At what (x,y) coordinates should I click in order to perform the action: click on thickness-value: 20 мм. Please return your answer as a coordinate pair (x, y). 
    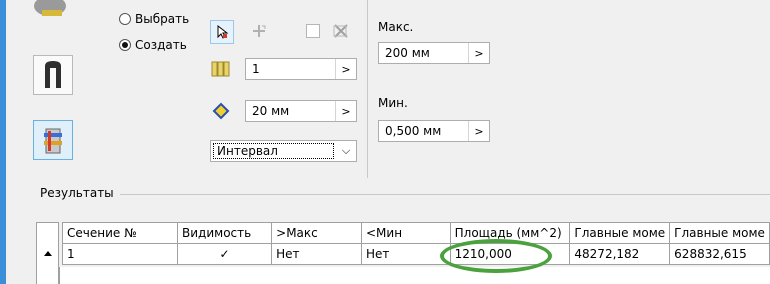
    Looking at the image, I should click on (271, 111).